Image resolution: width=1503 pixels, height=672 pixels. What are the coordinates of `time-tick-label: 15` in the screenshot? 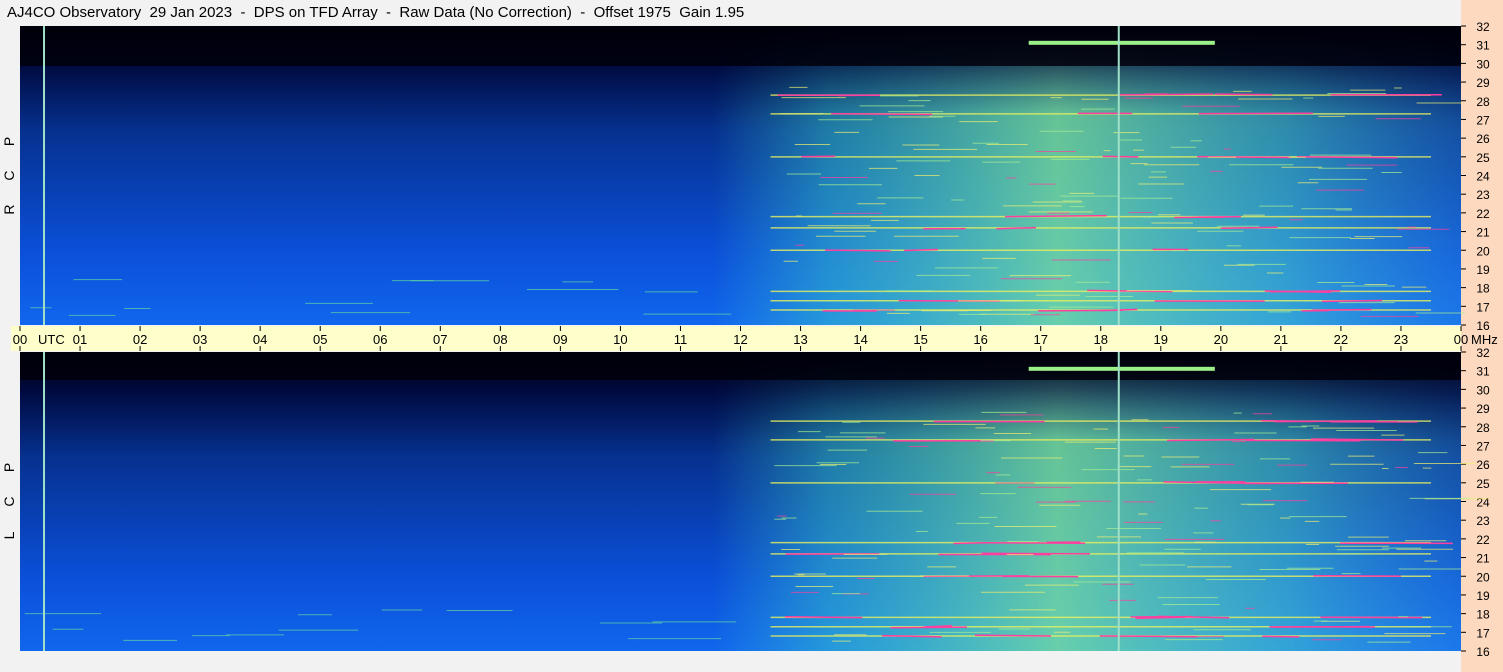 It's located at (920, 339).